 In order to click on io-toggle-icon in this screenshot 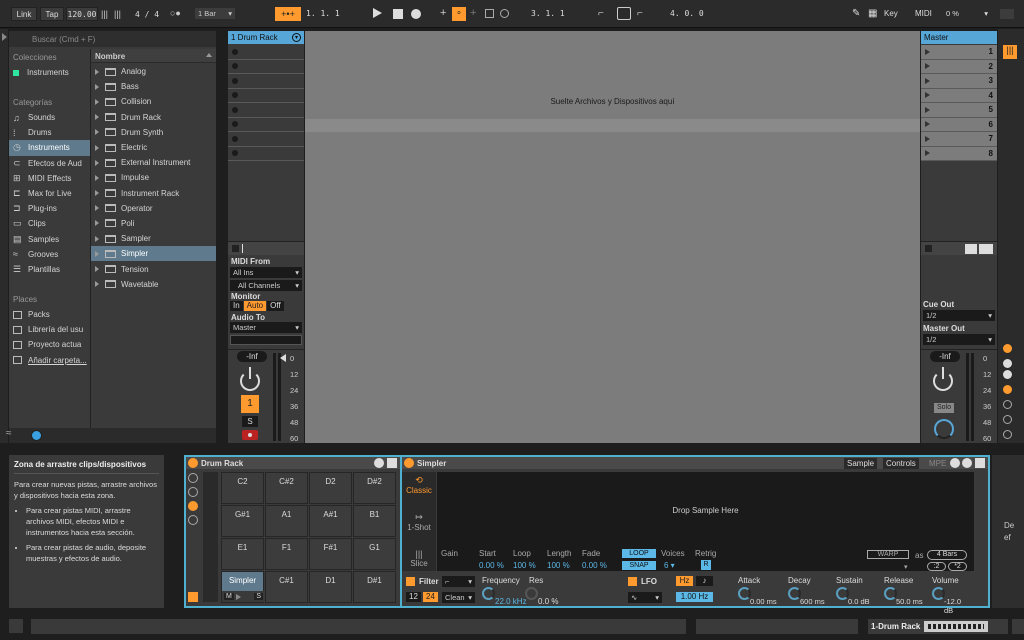, I will do `click(1007, 348)`.